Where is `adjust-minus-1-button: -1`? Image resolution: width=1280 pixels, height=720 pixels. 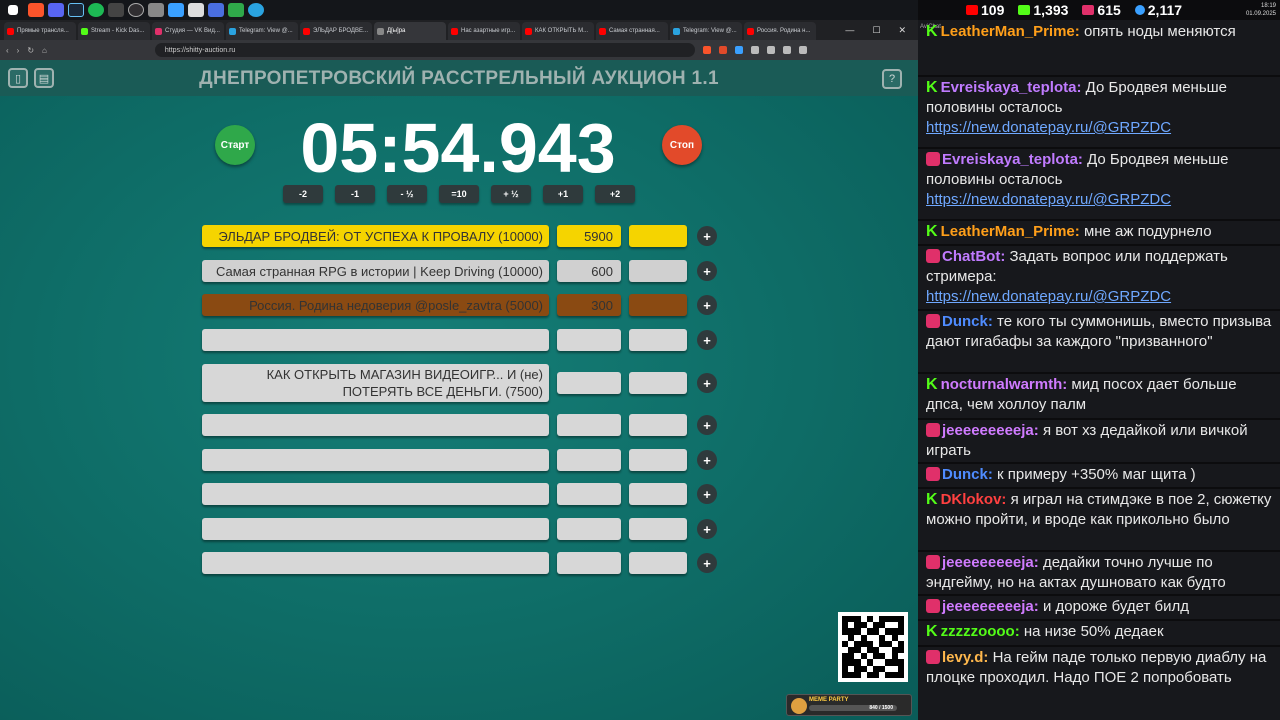 adjust-minus-1-button: -1 is located at coordinates (355, 194).